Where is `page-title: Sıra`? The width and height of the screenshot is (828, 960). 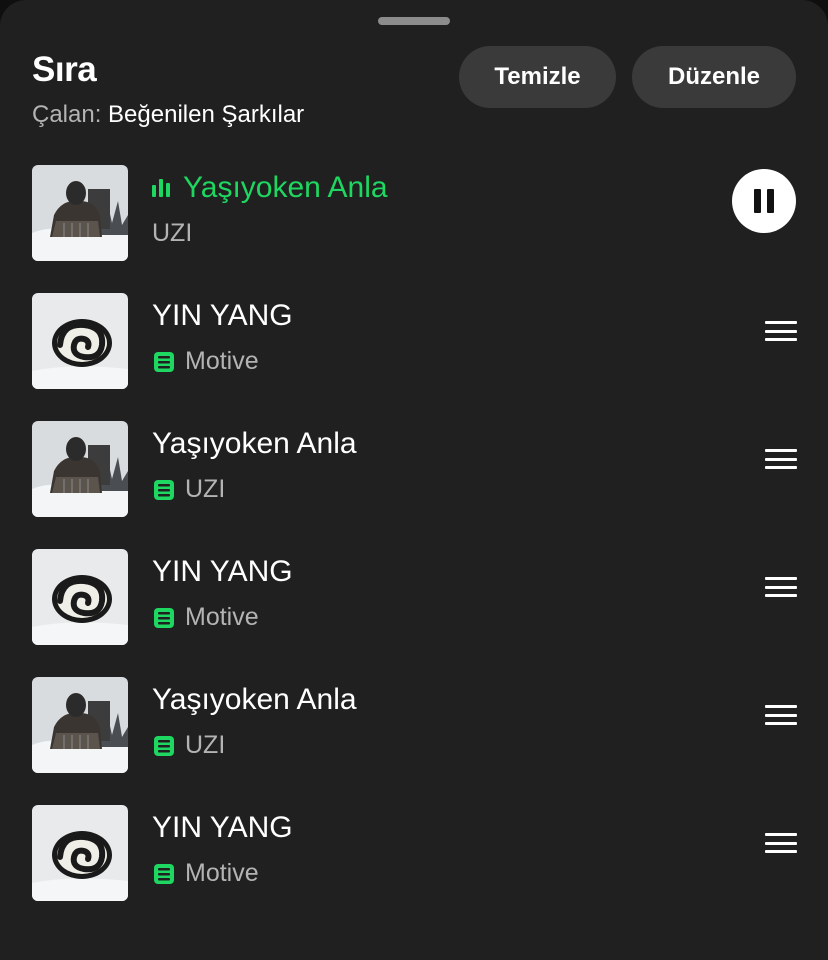 page-title: Sıra is located at coordinates (64, 69).